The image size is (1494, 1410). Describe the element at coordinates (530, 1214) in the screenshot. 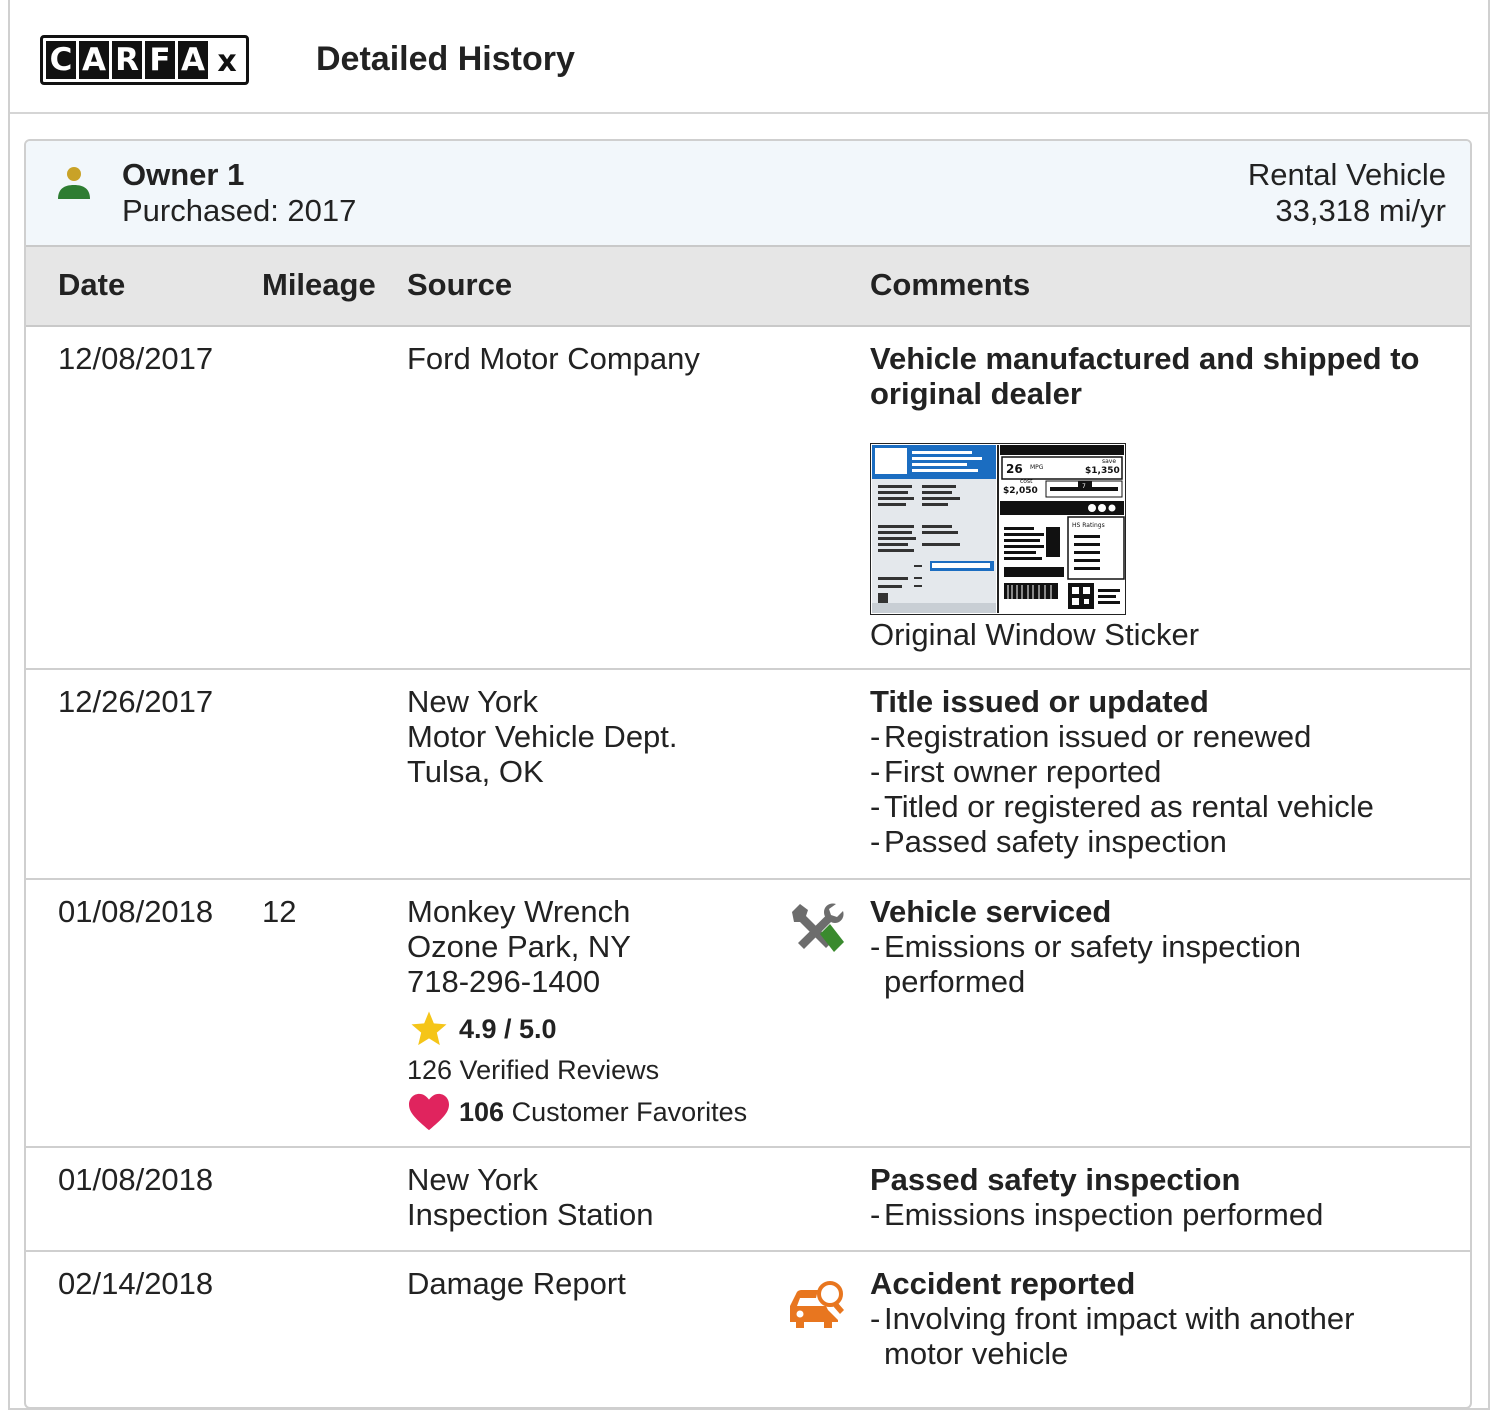

I see `source-line: Inspection Station` at that location.